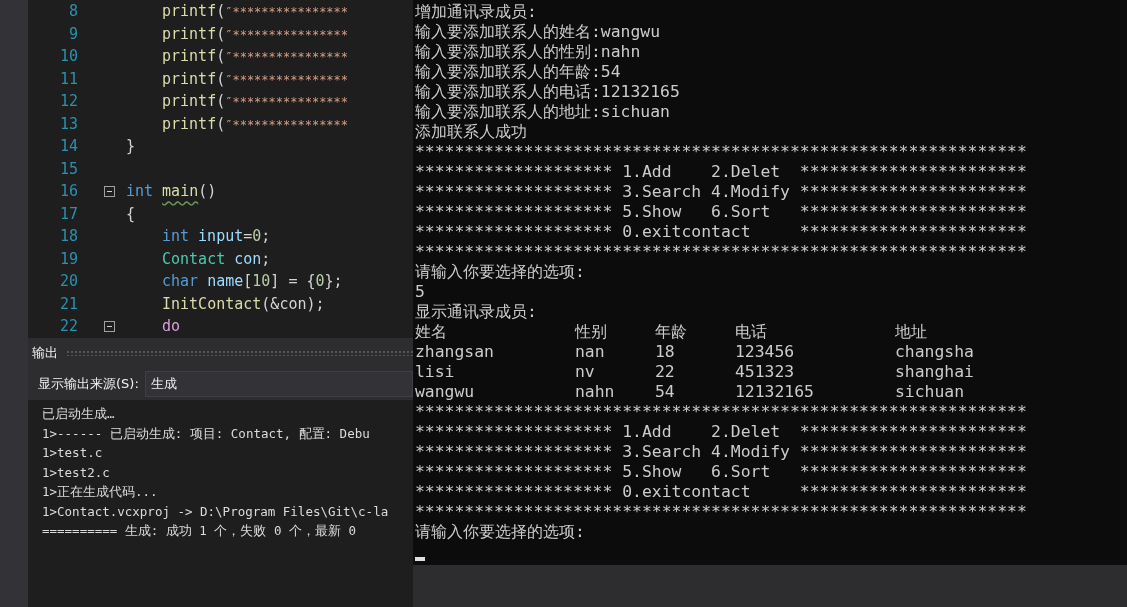  Describe the element at coordinates (476, 12) in the screenshot. I see `console-line: 增加通讯录成员:` at that location.